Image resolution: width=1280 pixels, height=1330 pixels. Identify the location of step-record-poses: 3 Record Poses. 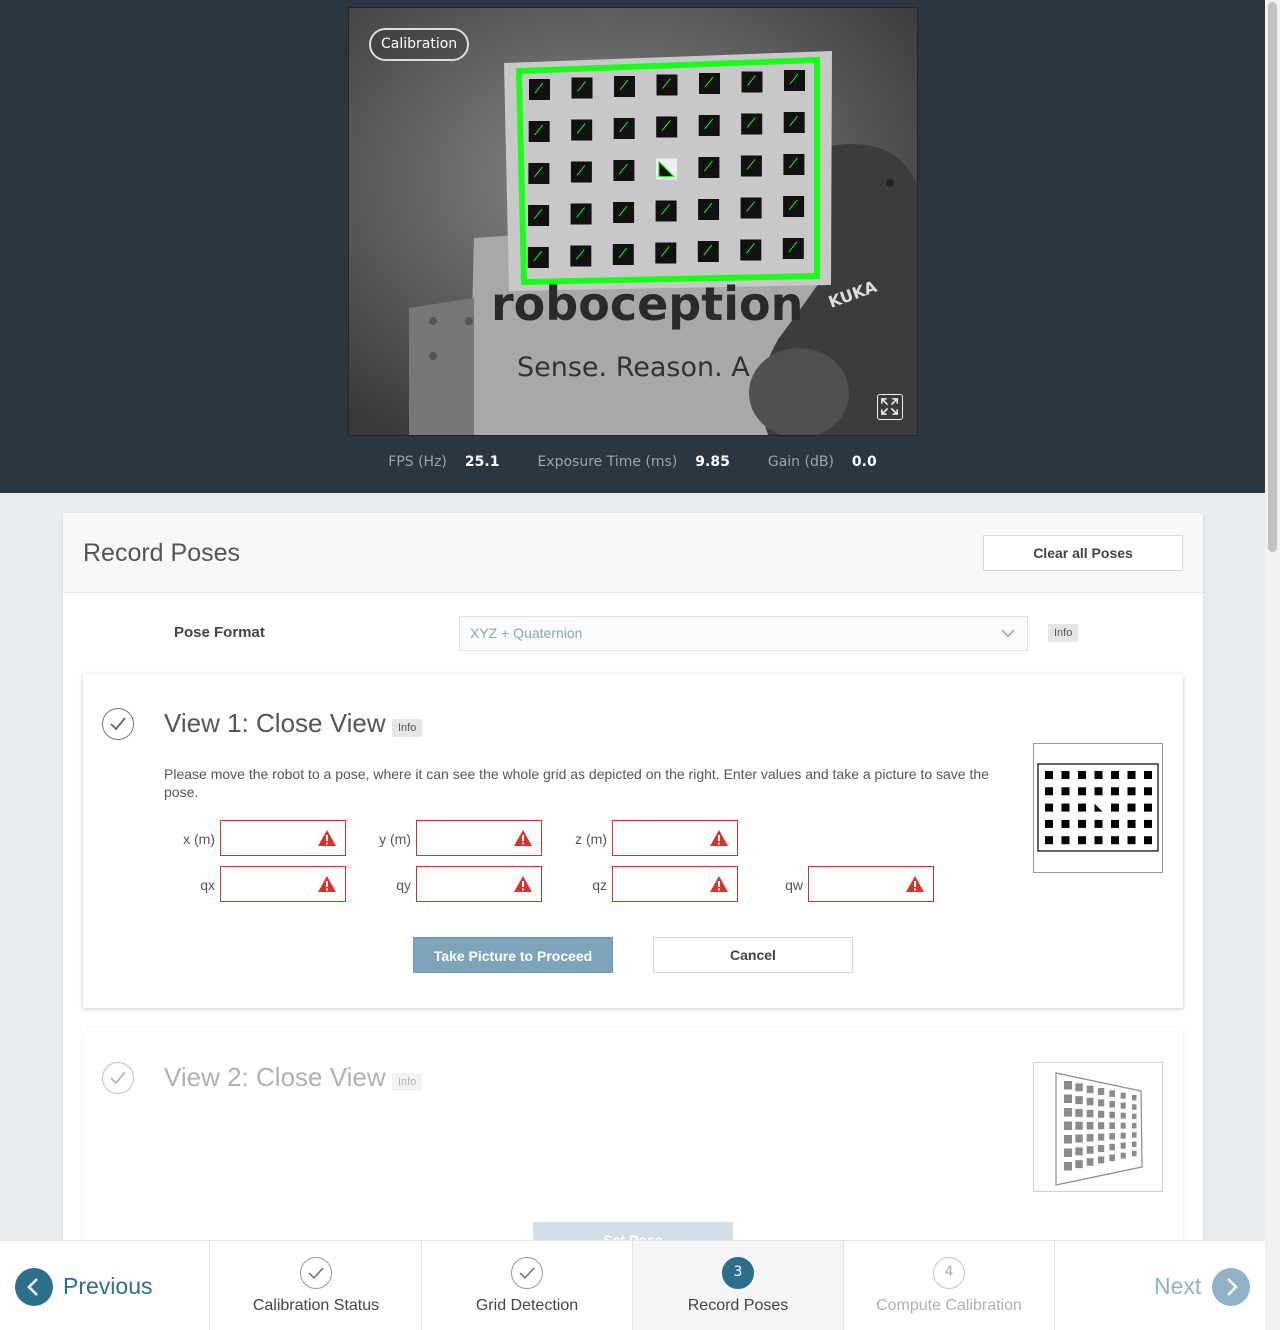
(738, 1285).